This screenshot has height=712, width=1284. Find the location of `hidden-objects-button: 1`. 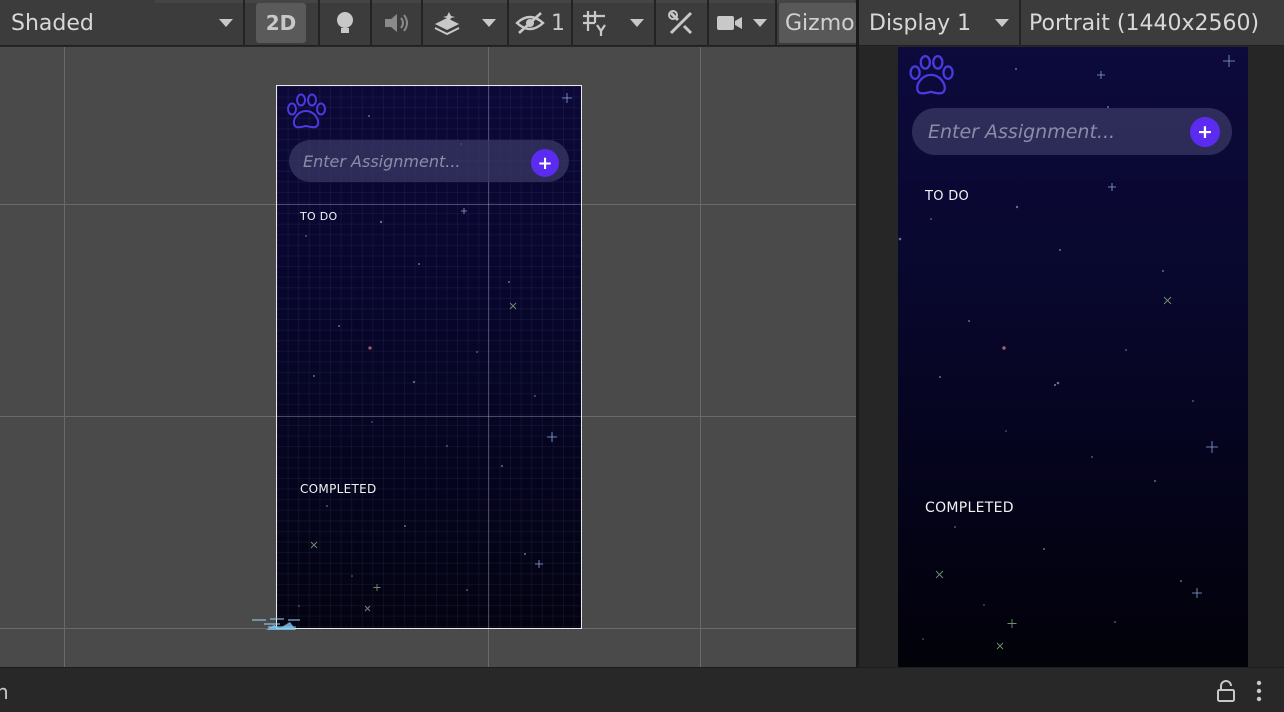

hidden-objects-button: 1 is located at coordinates (543, 23).